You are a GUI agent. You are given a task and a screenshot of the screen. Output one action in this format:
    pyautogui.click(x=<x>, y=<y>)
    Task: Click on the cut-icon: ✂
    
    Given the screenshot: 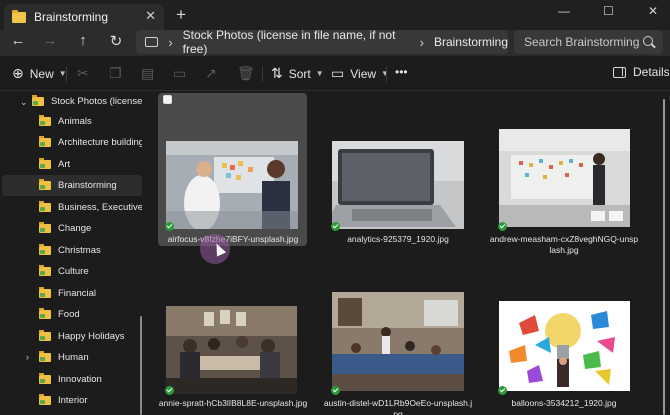 What is the action you would take?
    pyautogui.click(x=86, y=73)
    